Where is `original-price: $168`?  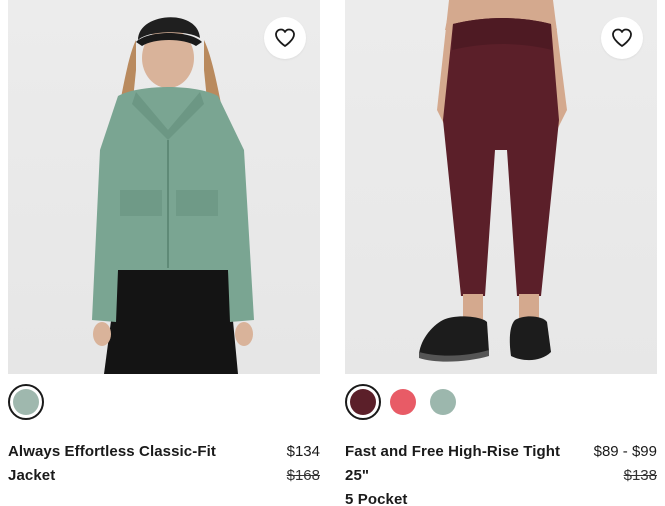
original-price: $168 is located at coordinates (303, 475).